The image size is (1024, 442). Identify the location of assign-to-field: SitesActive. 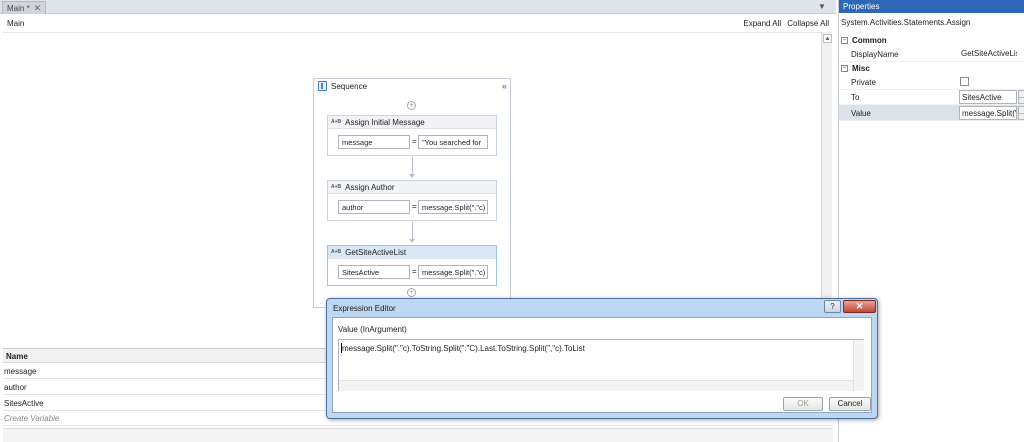
(374, 272).